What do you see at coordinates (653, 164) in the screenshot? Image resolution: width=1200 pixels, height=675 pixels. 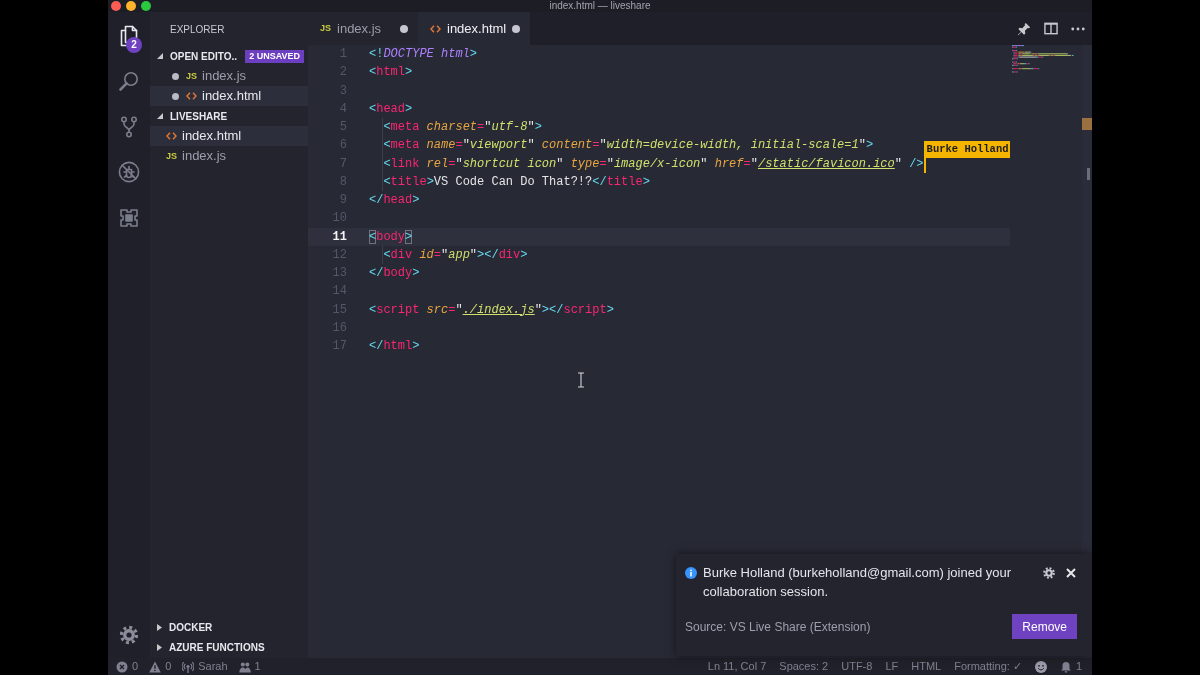 I see `code-line: <link rel="shortcut icon" type="image/x-icon" href="/static/favicon.ico" />` at bounding box center [653, 164].